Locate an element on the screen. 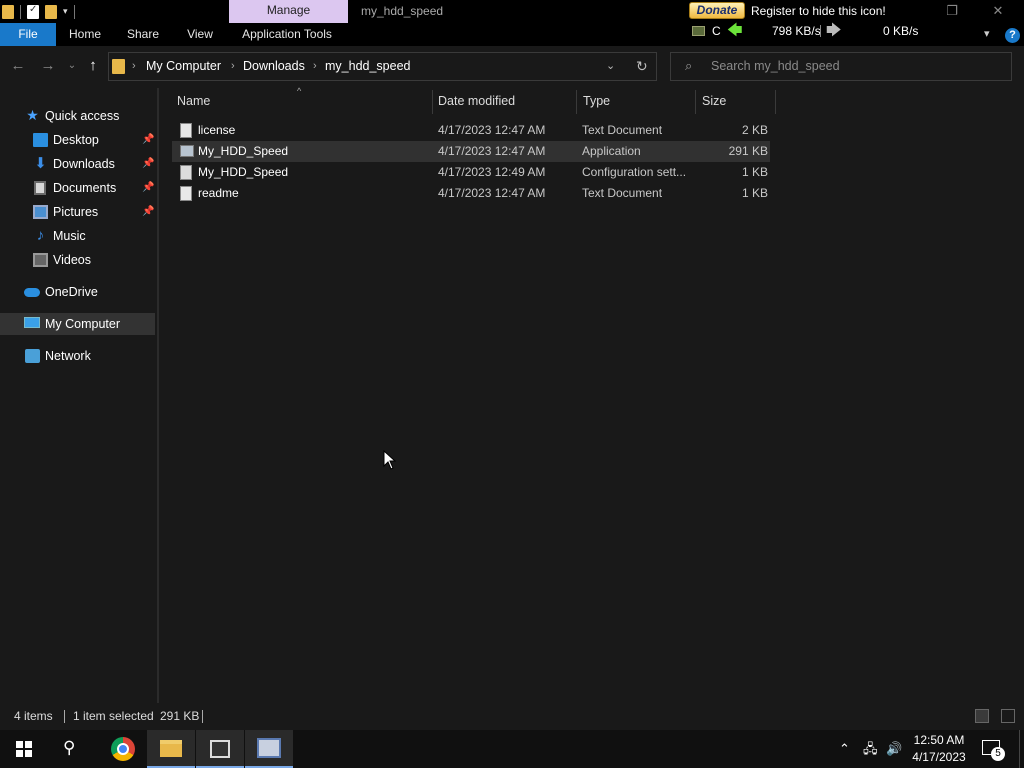 The image size is (1024, 768). nav-videos: Videos is located at coordinates (77, 260).